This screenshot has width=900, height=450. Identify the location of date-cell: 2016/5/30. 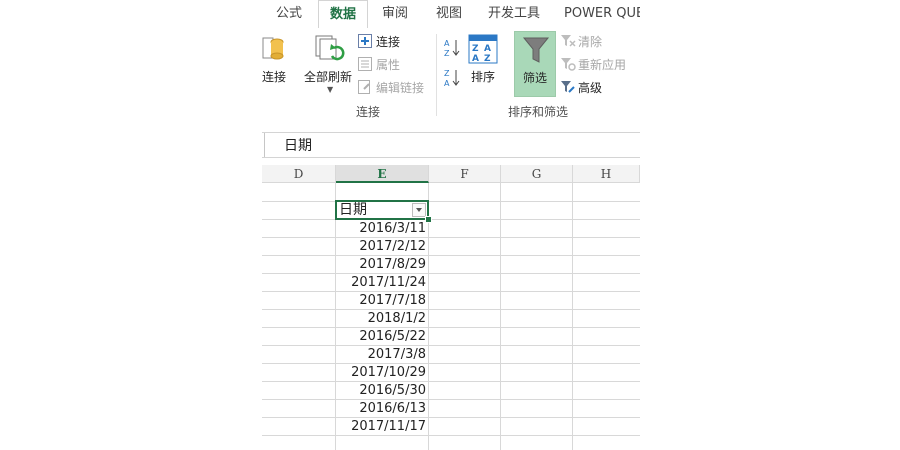
(382, 391).